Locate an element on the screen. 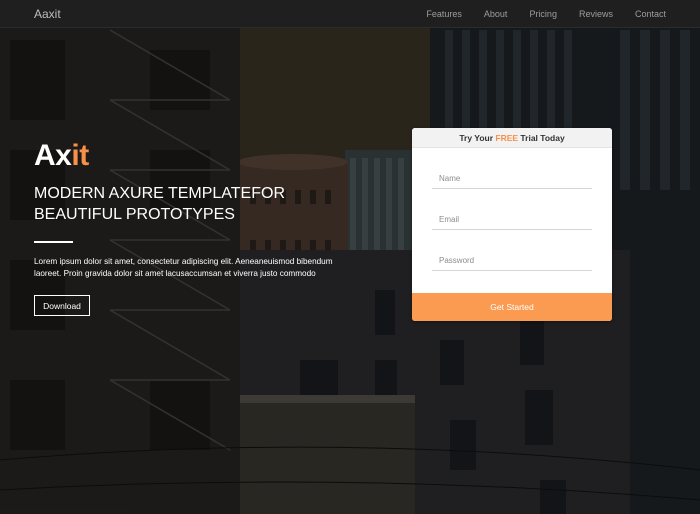 Image resolution: width=700 pixels, height=514 pixels. hero-logo: Axit is located at coordinates (61, 156).